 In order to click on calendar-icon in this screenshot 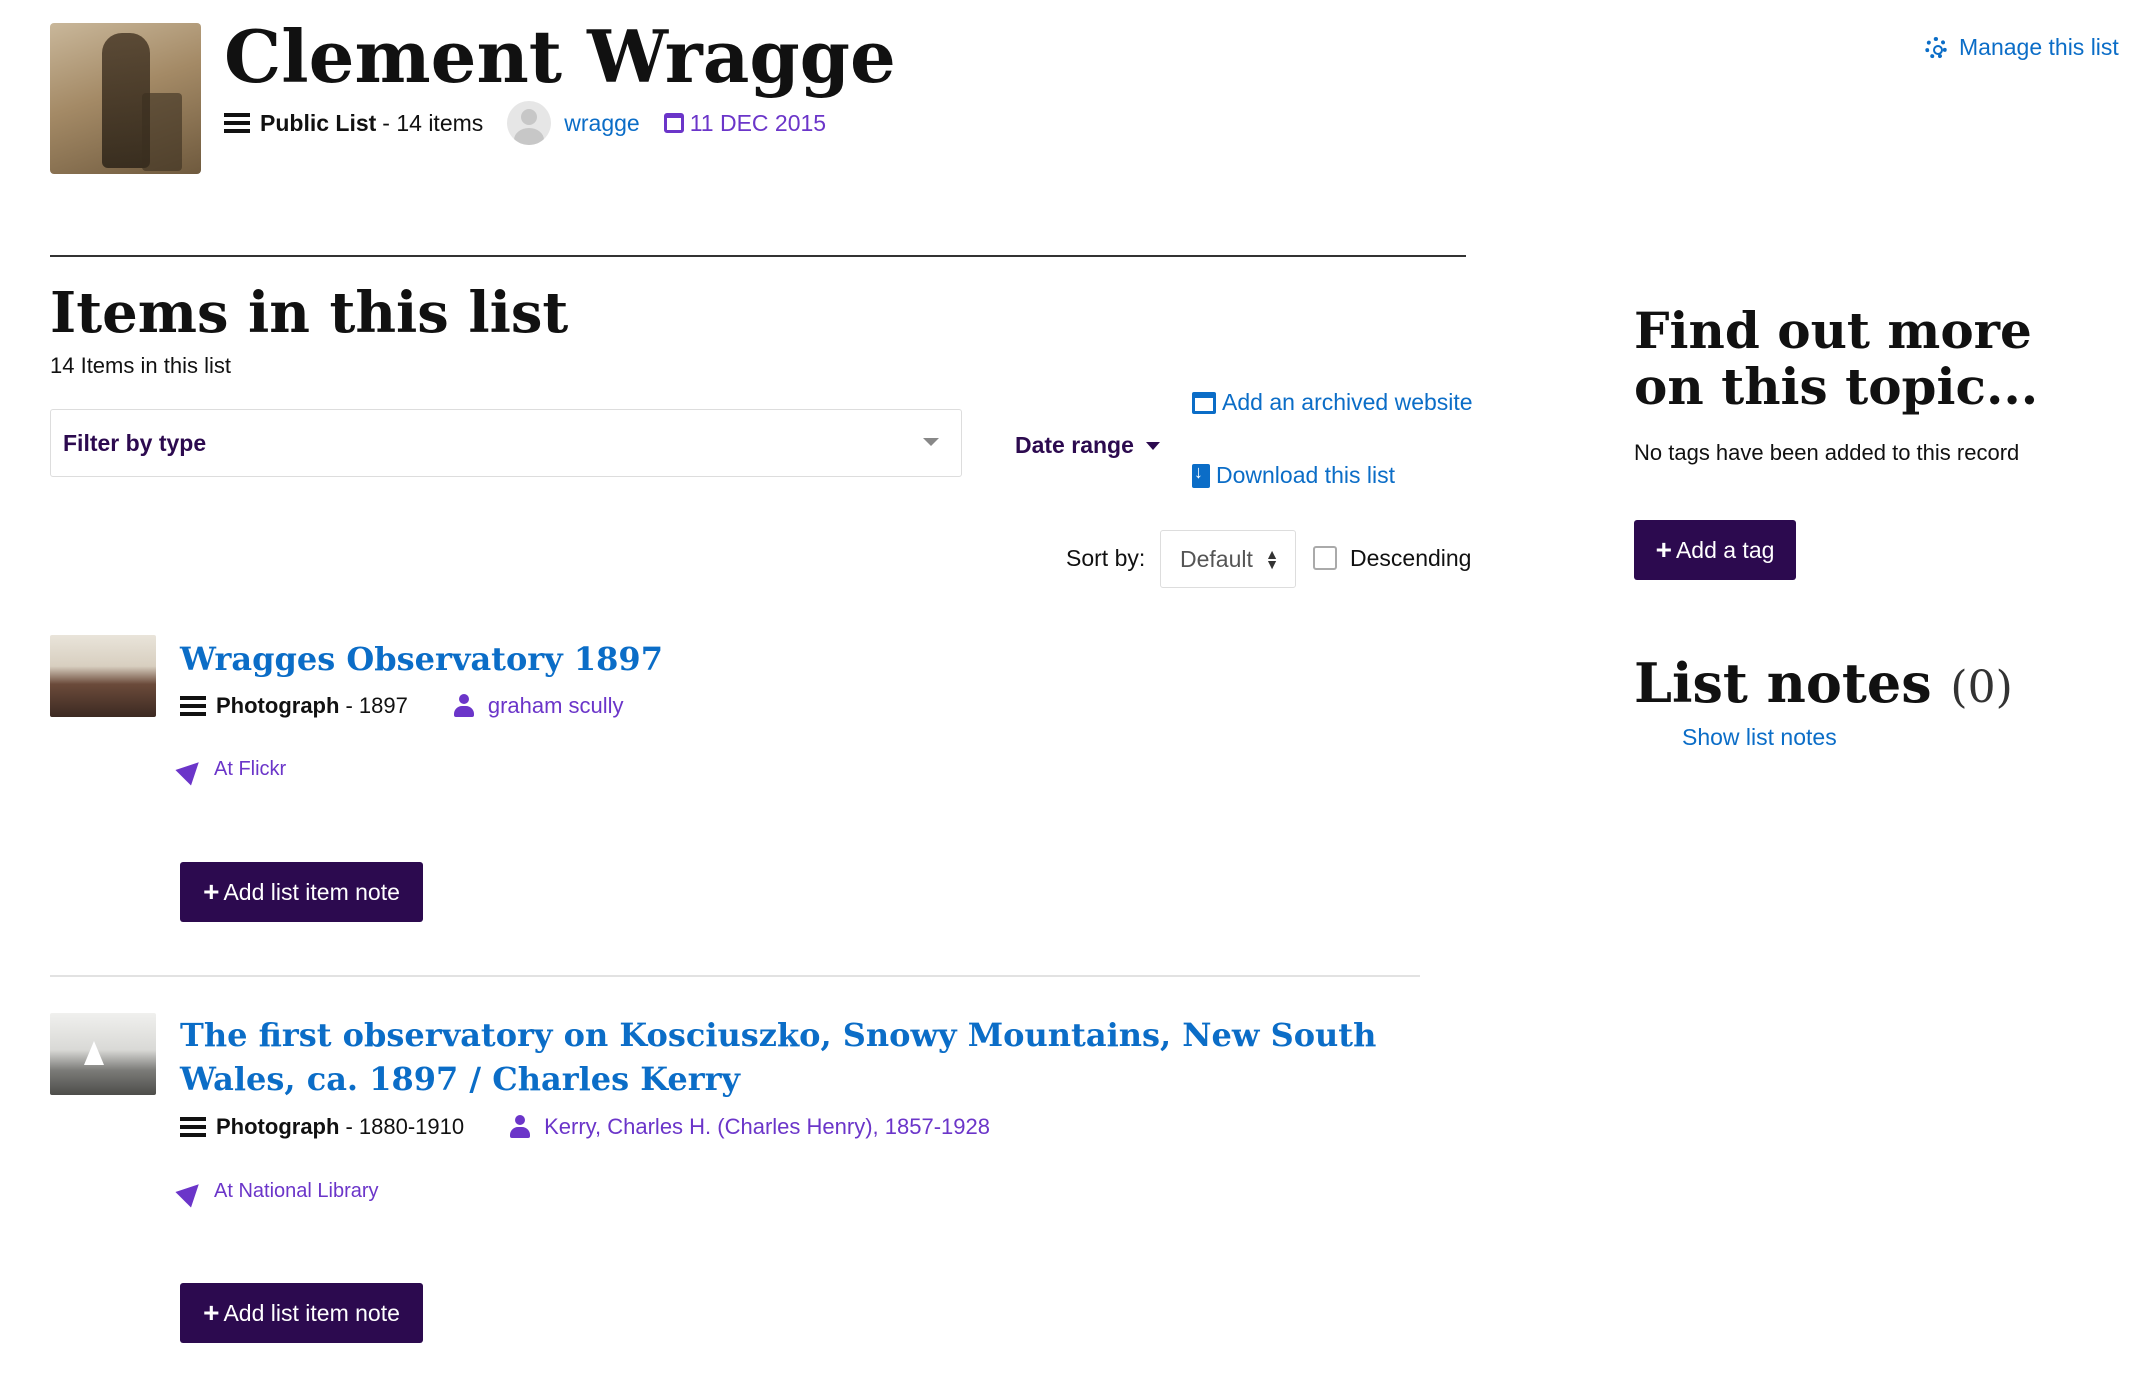, I will do `click(673, 123)`.